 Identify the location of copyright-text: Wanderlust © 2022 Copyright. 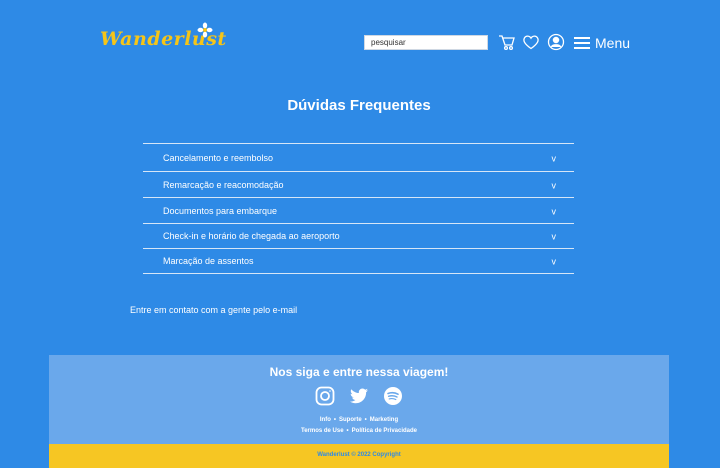
(359, 455).